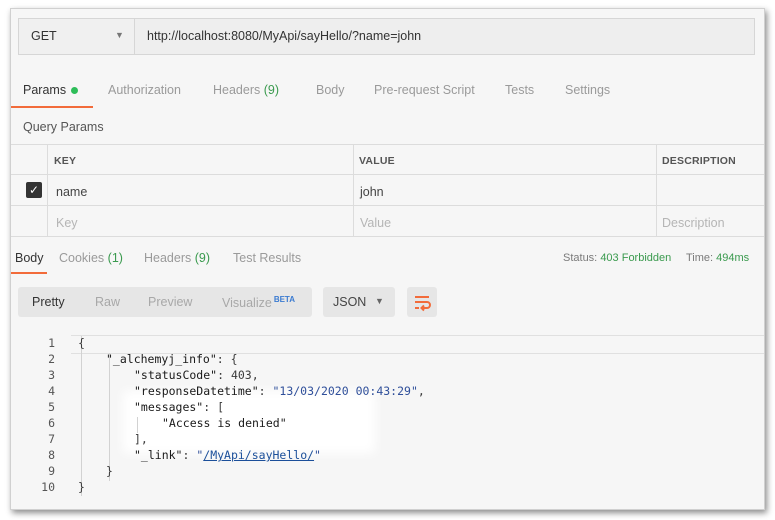  I want to click on json-punct: : {, so click(227, 359).